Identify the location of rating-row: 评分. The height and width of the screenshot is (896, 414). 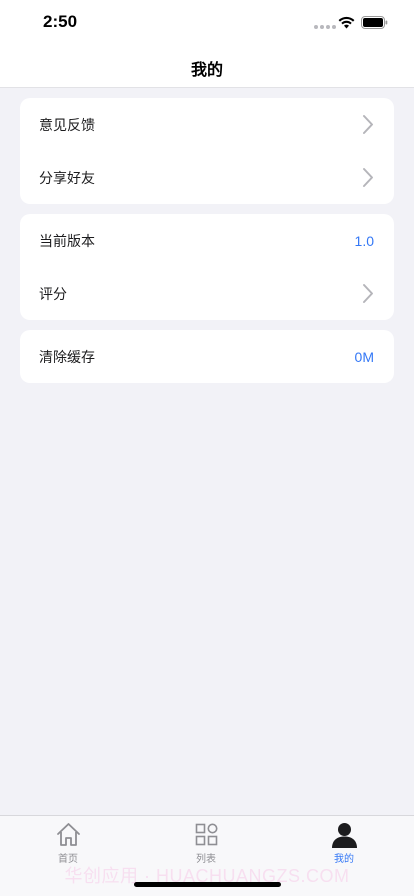
(207, 293).